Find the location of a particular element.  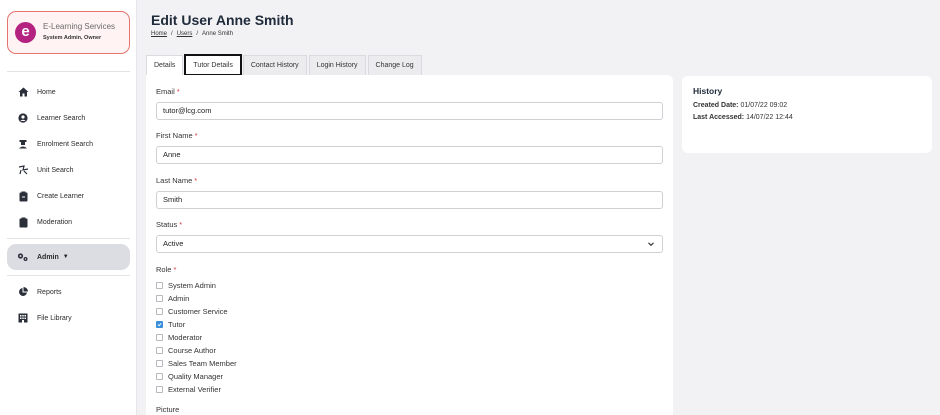

nav-item-unit-search: Unit Search is located at coordinates (68, 170).